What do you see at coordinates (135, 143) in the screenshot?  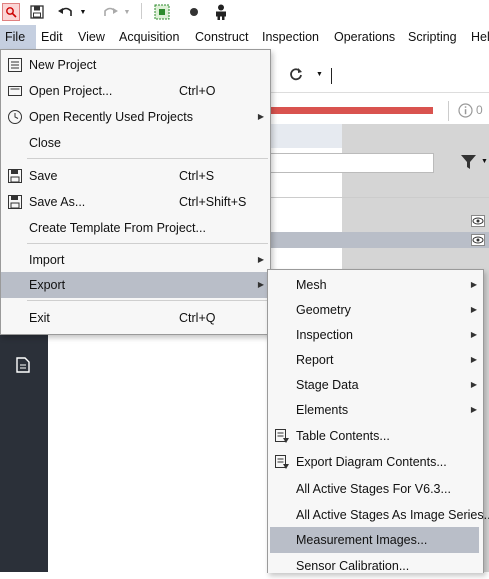 I see `menu-item-close: Close` at bounding box center [135, 143].